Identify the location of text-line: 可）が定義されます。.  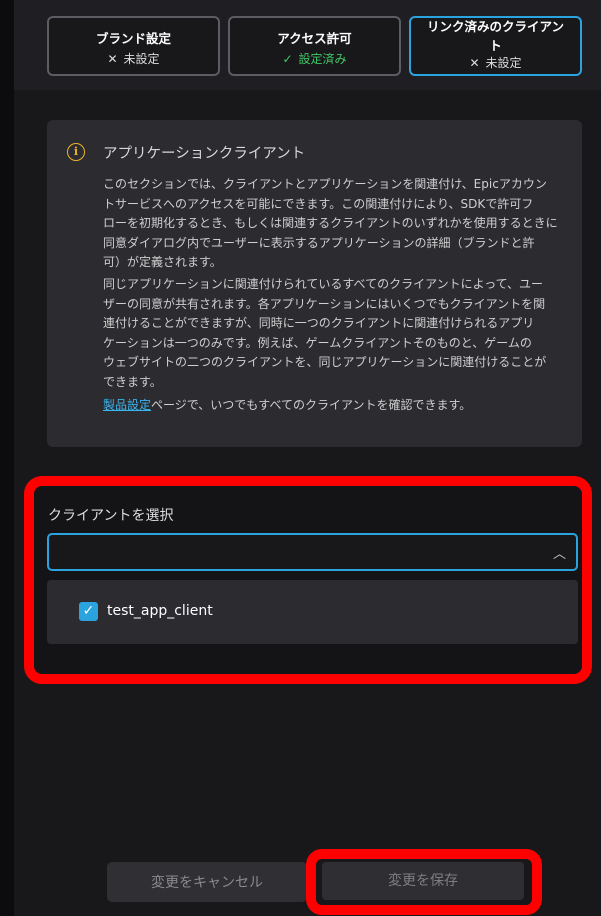
(162, 262).